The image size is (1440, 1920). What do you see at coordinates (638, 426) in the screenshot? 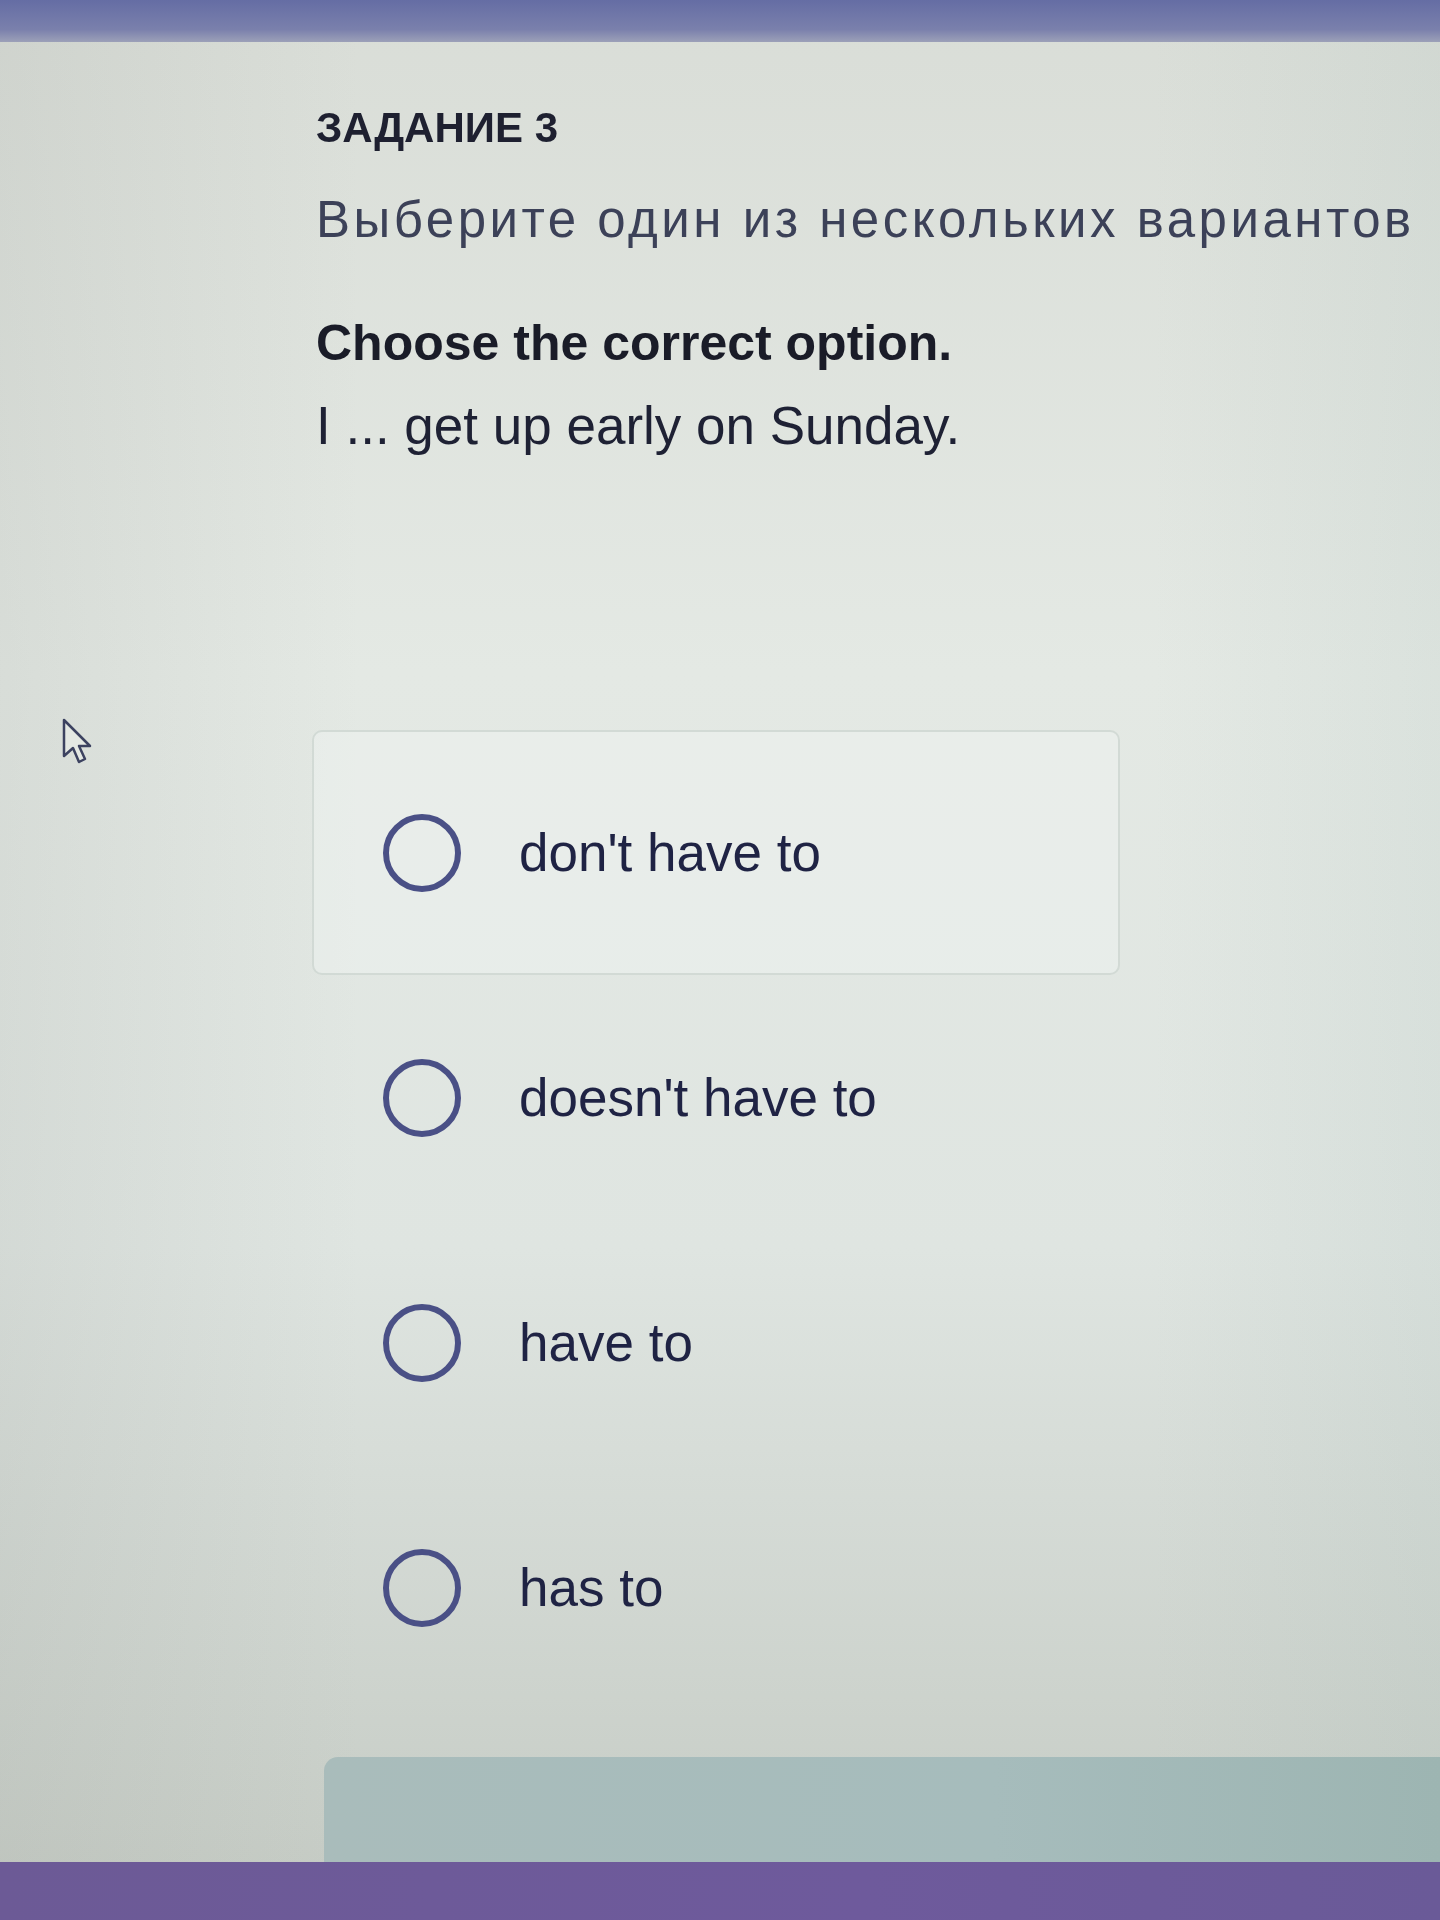
I see `question-sentence: I ... get up early on Sunday.` at bounding box center [638, 426].